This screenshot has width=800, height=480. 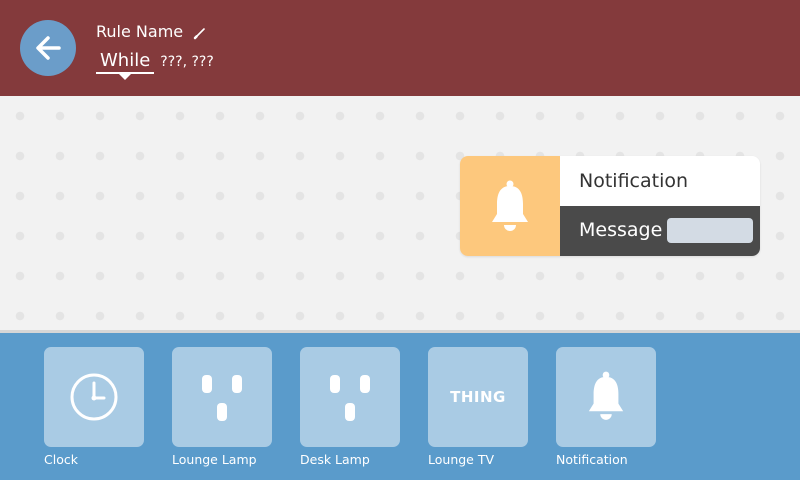 I want to click on notification-block-header: Notification, so click(x=660, y=181).